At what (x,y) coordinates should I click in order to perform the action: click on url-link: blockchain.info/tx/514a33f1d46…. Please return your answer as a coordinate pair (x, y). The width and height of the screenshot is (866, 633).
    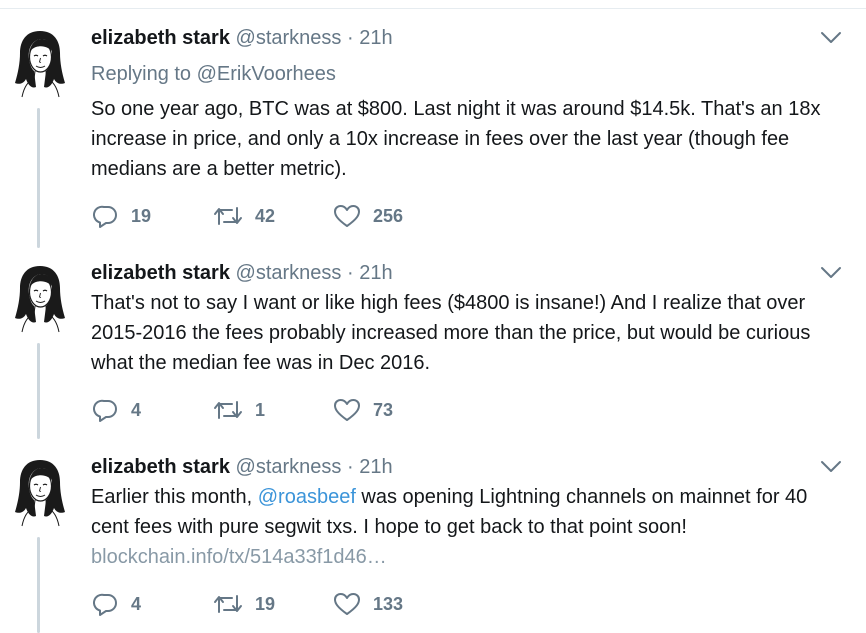
    Looking at the image, I should click on (466, 557).